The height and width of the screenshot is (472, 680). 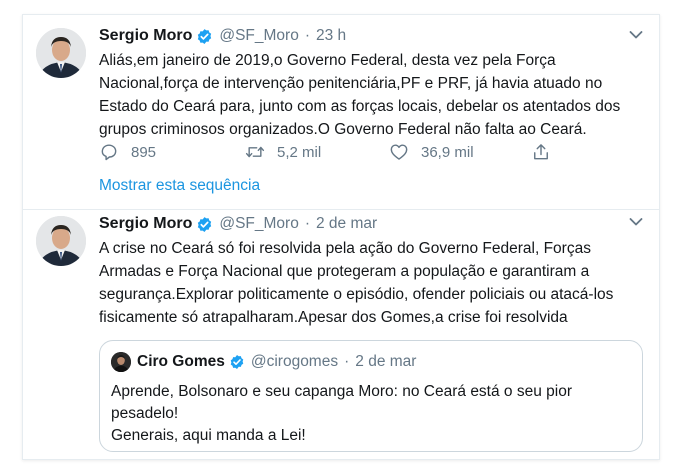 What do you see at coordinates (179, 186) in the screenshot?
I see `show-thread-link: Mostrar esta sequência` at bounding box center [179, 186].